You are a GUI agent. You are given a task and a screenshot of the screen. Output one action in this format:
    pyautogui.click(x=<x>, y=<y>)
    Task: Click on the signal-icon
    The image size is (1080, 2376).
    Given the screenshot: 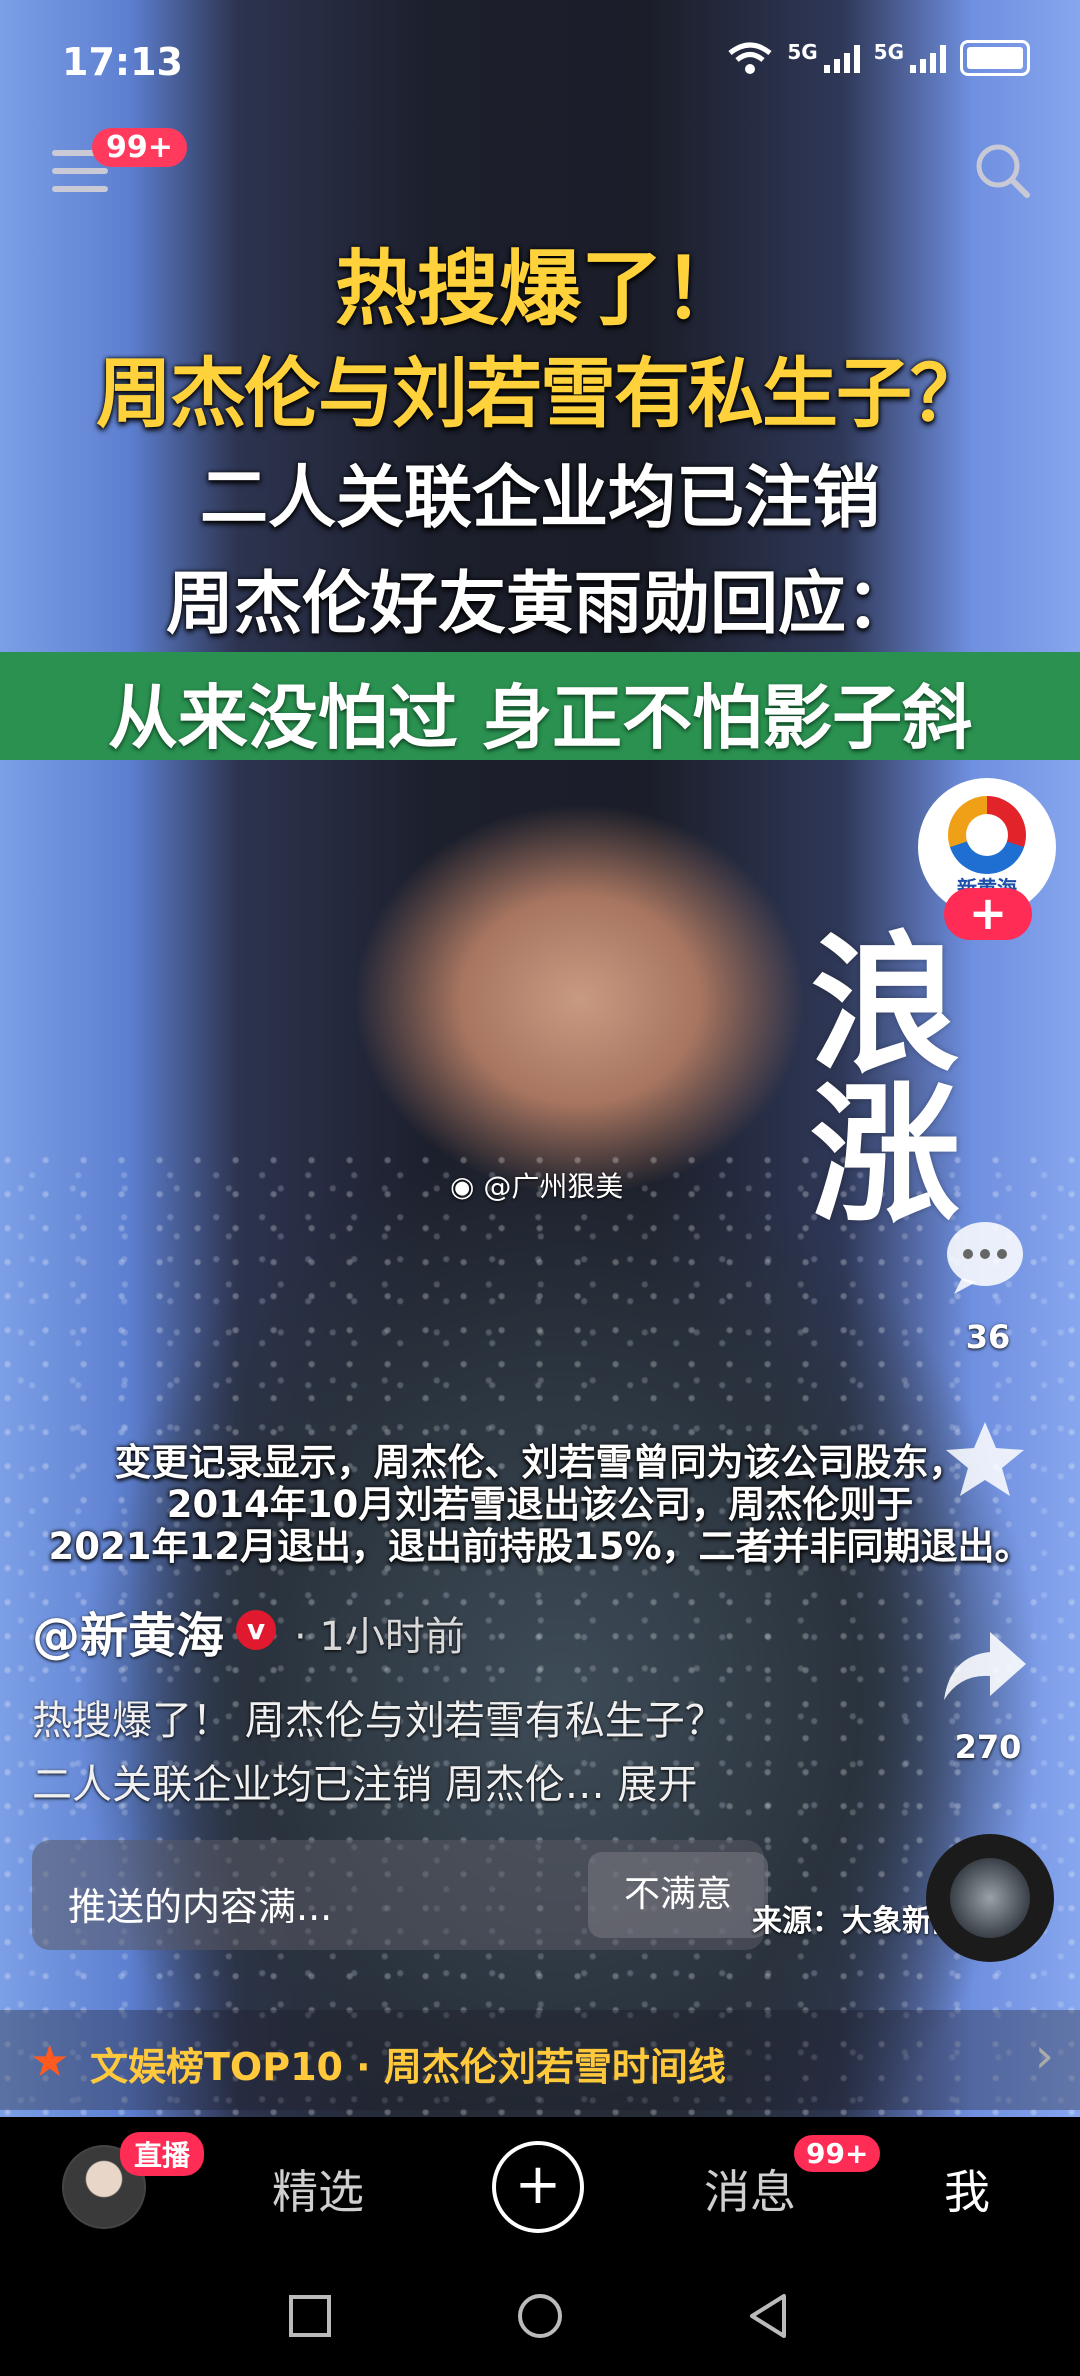 What is the action you would take?
    pyautogui.click(x=841, y=58)
    